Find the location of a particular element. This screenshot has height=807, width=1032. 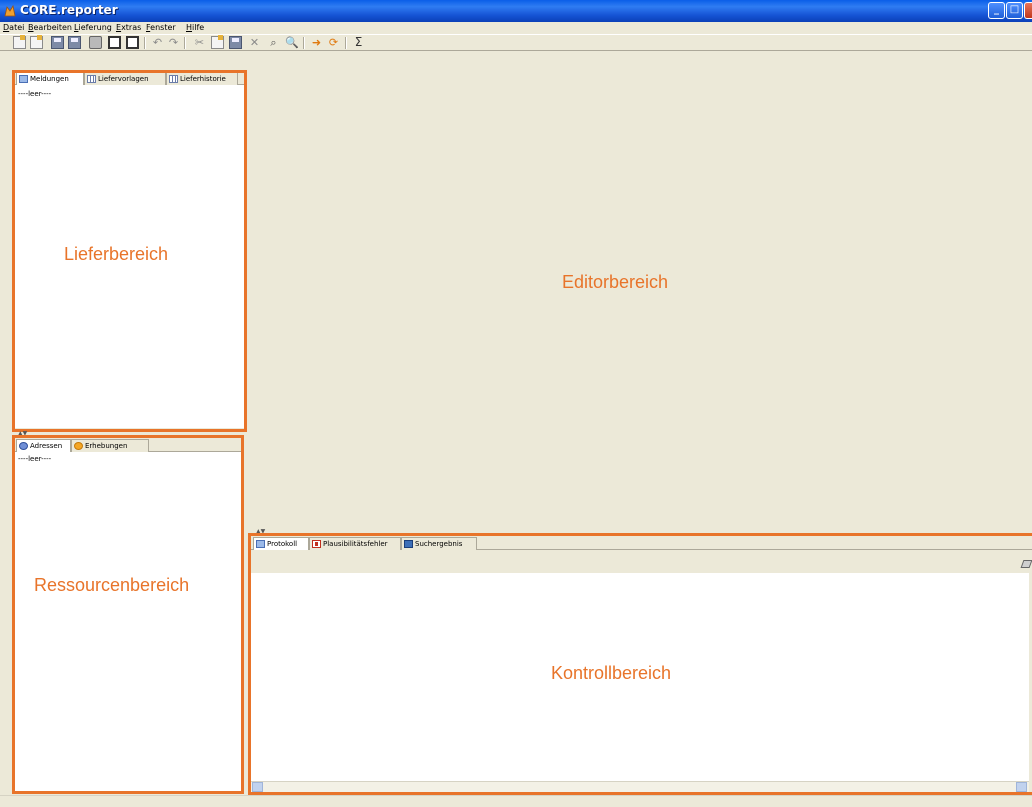

menu-datei: Datei is located at coordinates (13, 28).